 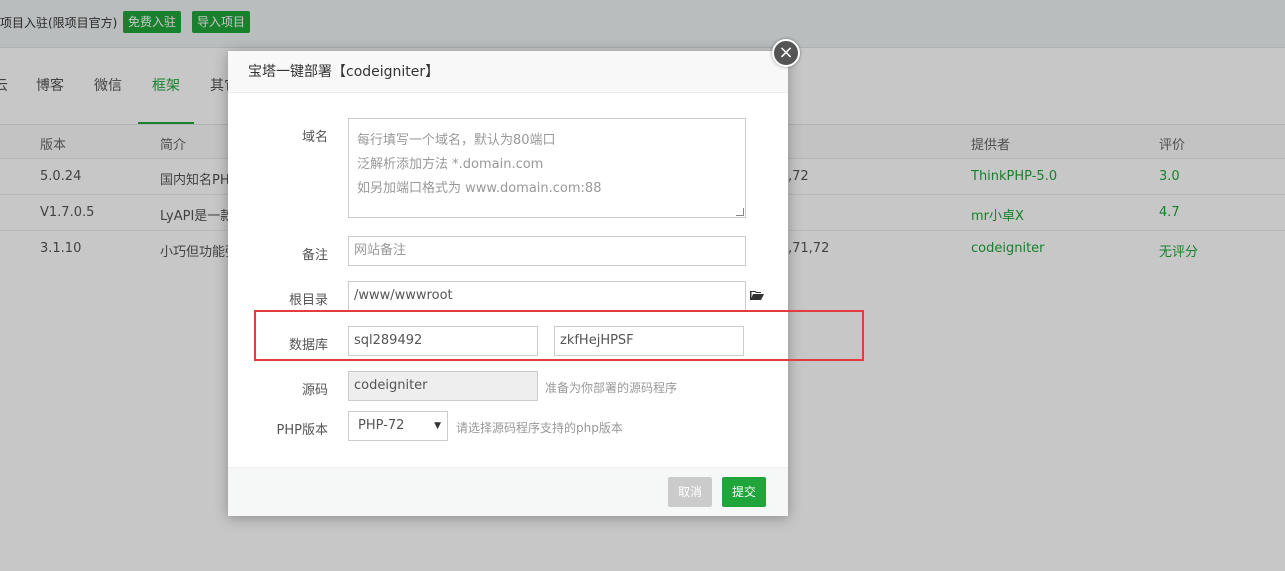 I want to click on php-version-selected: PHP-72, so click(x=381, y=425).